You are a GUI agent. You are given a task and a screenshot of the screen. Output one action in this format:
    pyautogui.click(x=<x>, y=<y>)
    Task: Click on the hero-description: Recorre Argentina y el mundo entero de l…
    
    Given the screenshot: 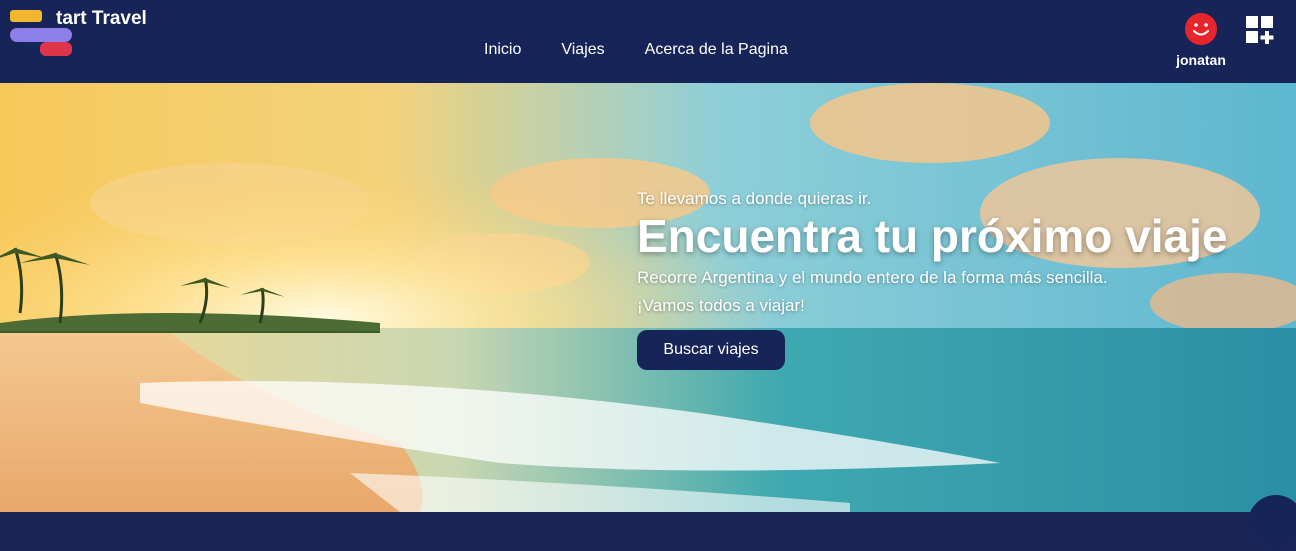 What is the action you would take?
    pyautogui.click(x=957, y=292)
    